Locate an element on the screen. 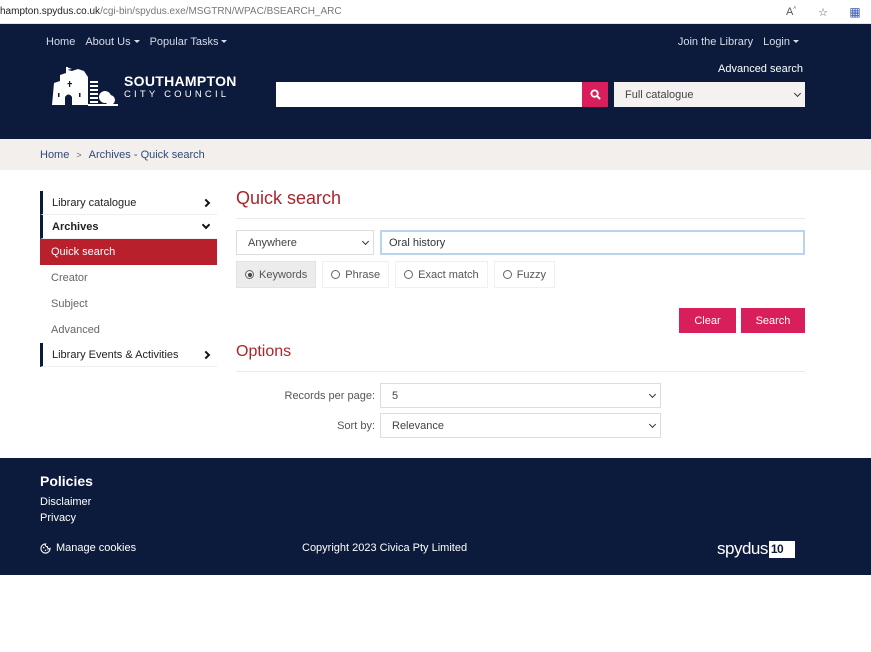 This screenshot has height=652, width=871. breadcrumb-current: Archives - Quick search is located at coordinates (147, 155).